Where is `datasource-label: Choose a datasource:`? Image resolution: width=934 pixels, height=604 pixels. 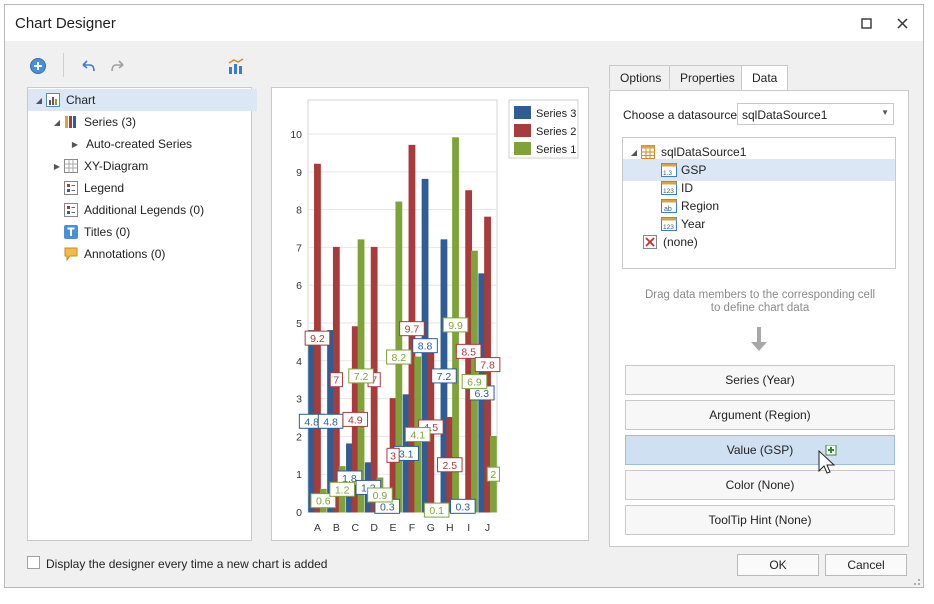
datasource-label: Choose a datasource: is located at coordinates (682, 115).